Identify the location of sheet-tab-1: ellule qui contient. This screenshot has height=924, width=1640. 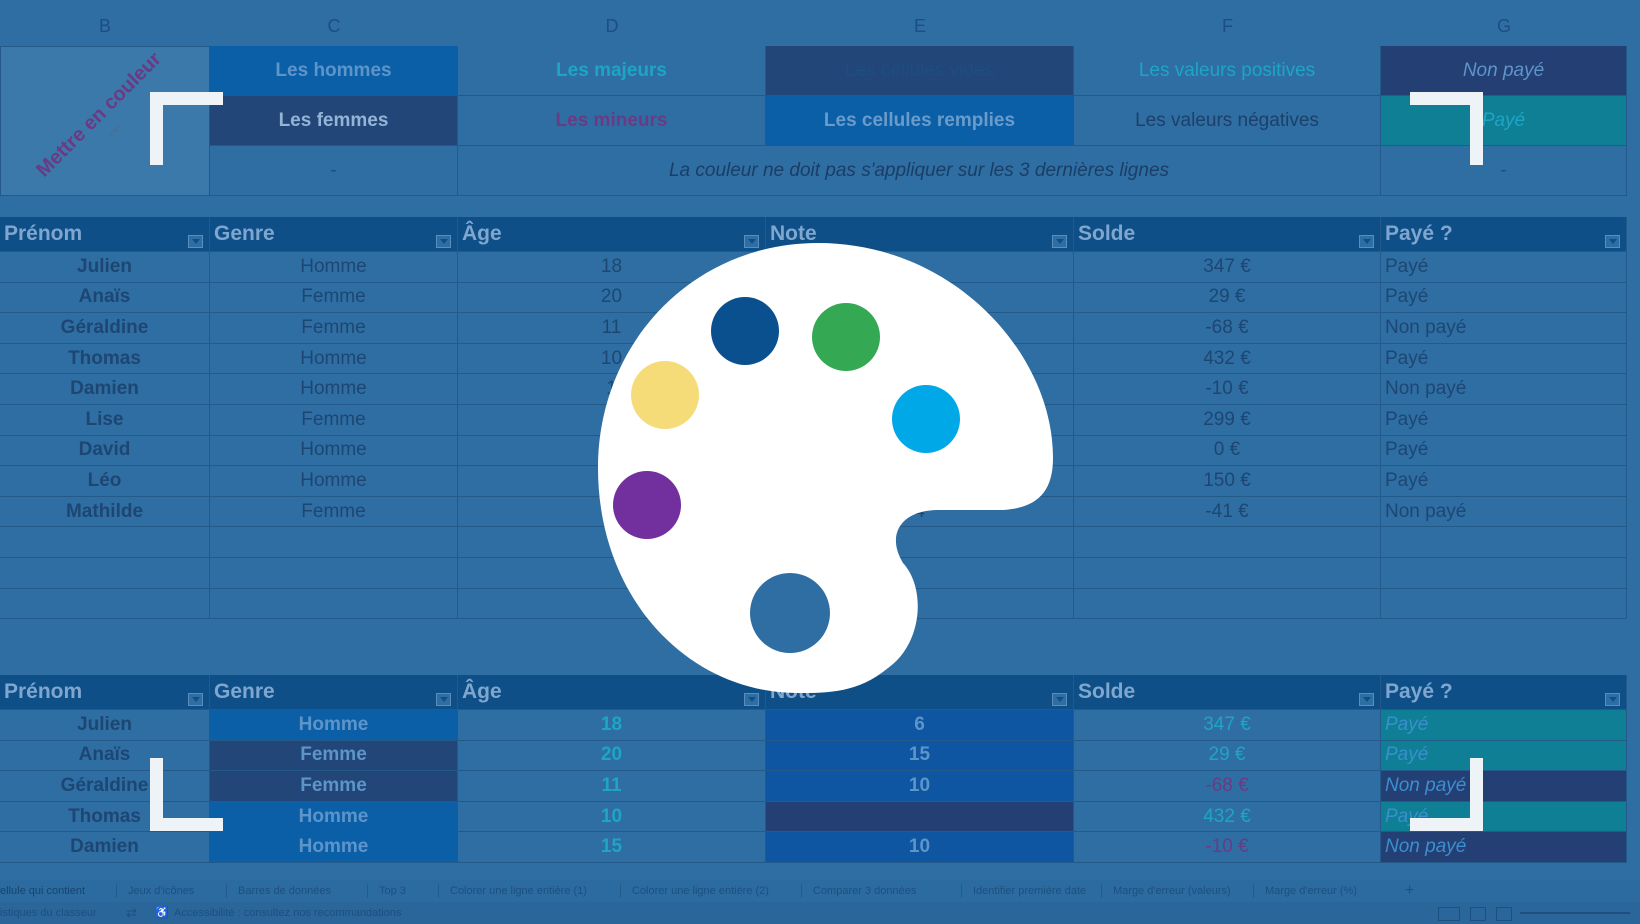
(43, 892).